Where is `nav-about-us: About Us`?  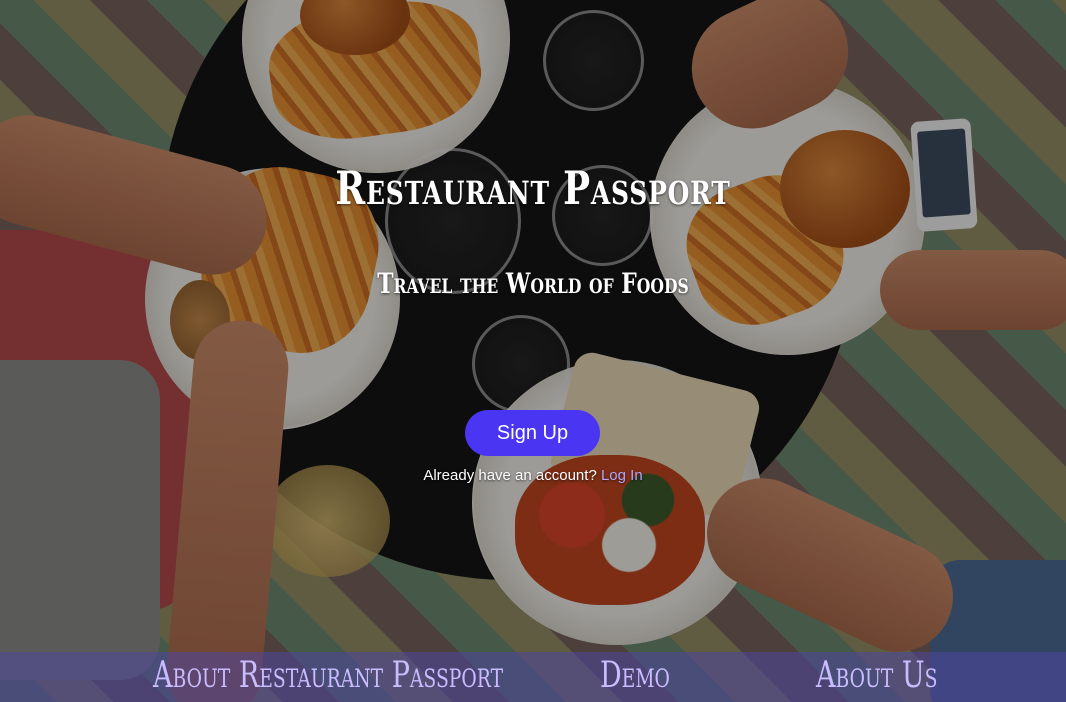
nav-about-us: About Us is located at coordinates (876, 676).